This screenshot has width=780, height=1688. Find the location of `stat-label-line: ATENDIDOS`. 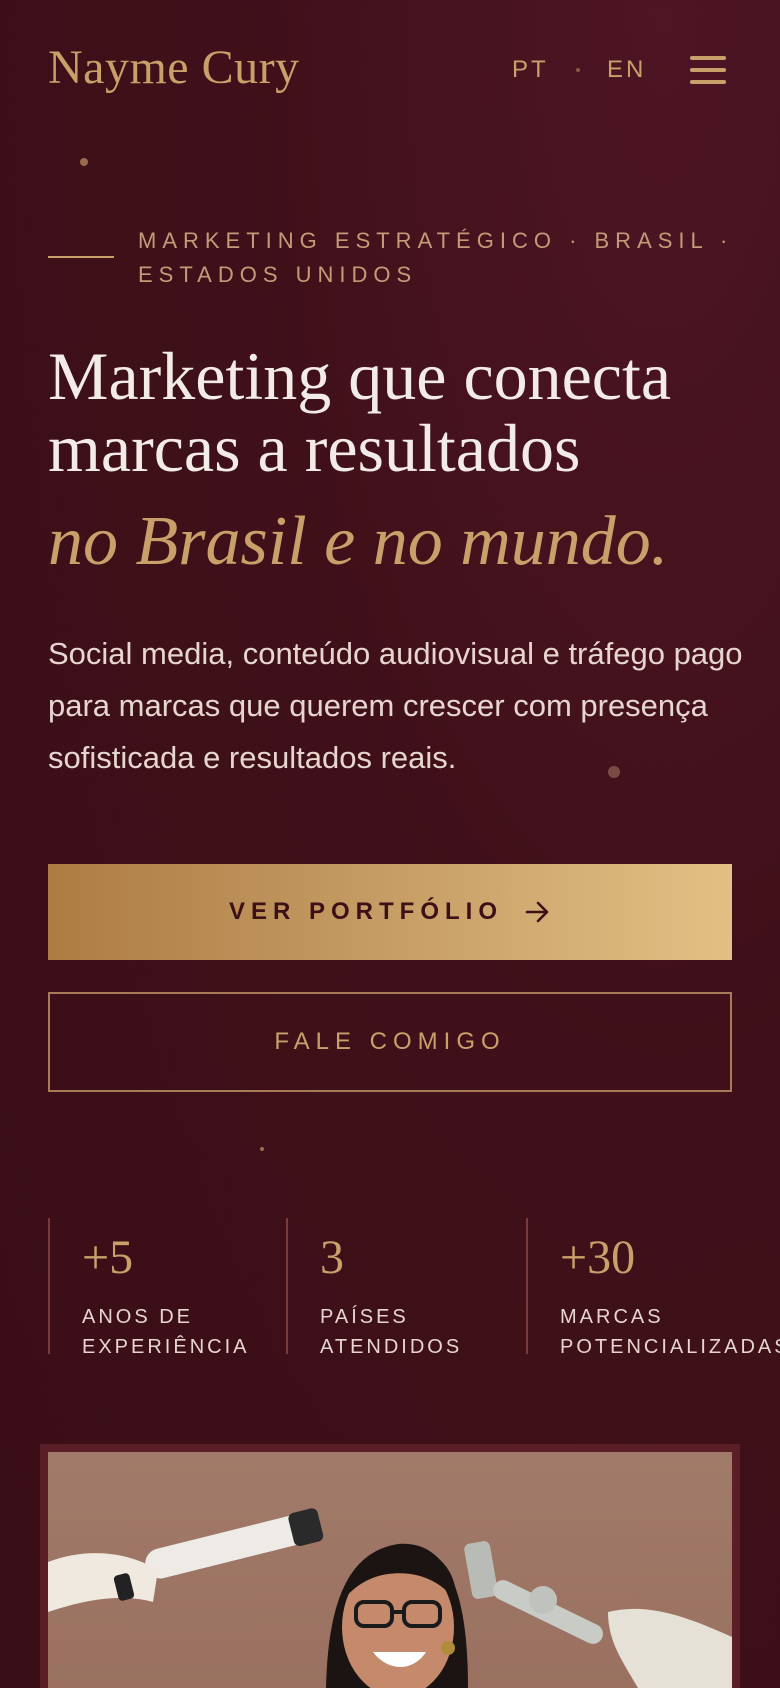

stat-label-line: ATENDIDOS is located at coordinates (391, 1347).